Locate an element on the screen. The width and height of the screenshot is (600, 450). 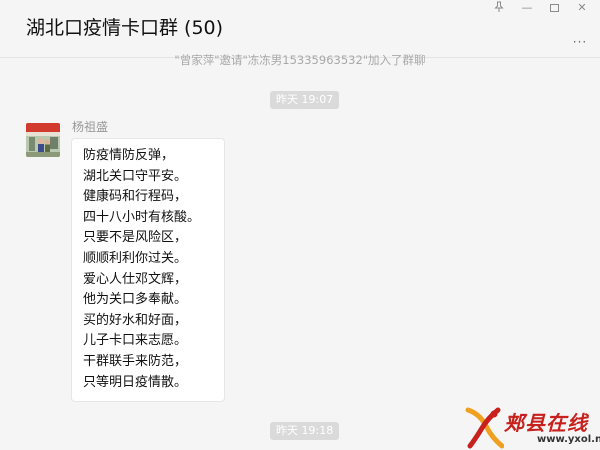
chat-header: 湖北口疫情卡口群 (50) — ✕ ··· is located at coordinates (300, 29).